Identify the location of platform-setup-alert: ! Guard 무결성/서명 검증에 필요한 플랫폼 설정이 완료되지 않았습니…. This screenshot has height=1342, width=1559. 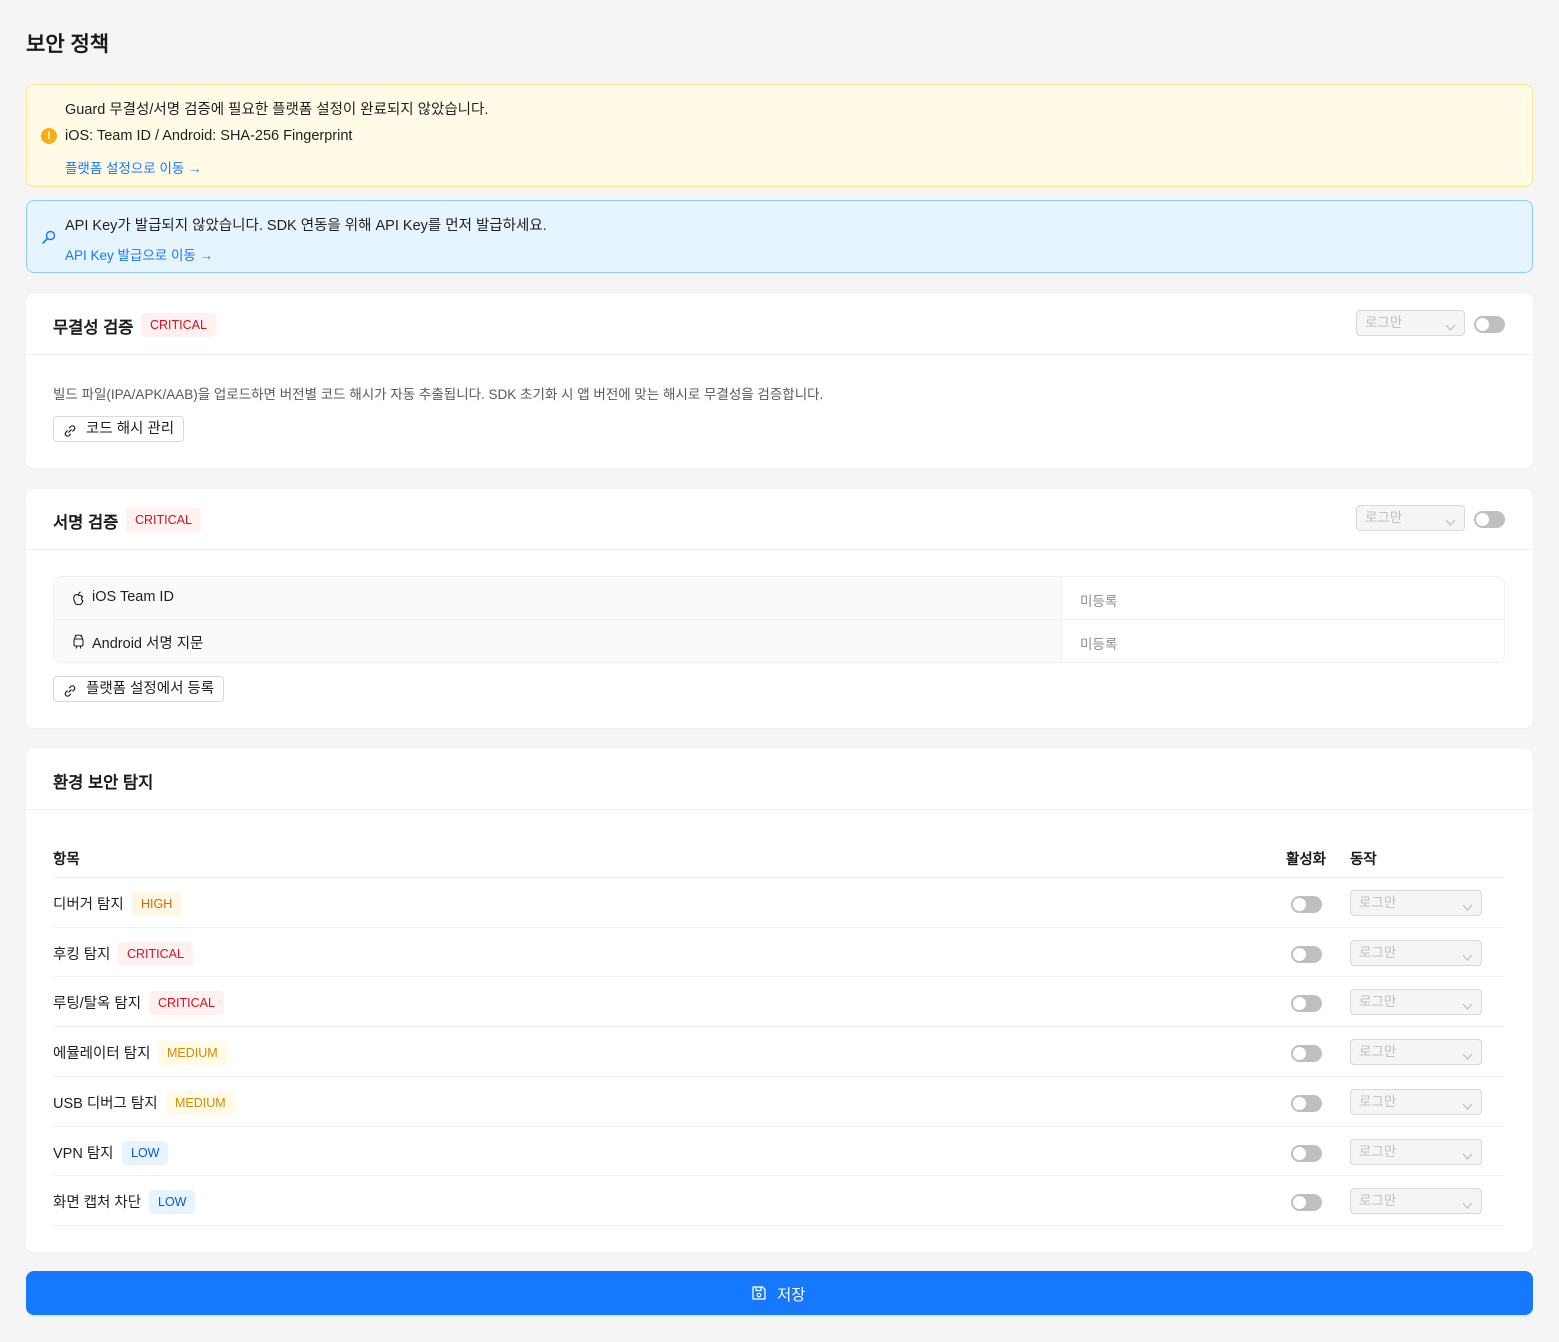
(779, 135).